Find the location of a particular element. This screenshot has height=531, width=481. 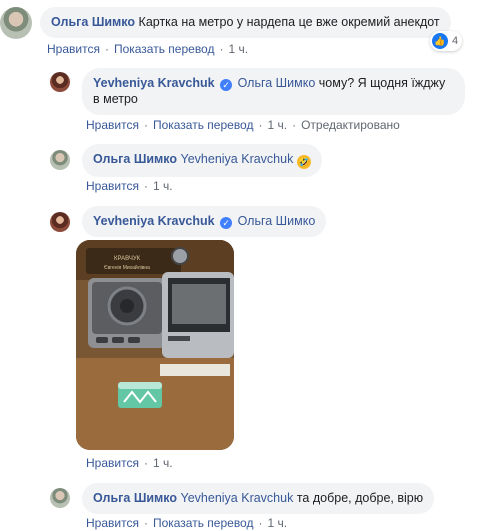

like-reaction-icon: 👍 is located at coordinates (440, 41).